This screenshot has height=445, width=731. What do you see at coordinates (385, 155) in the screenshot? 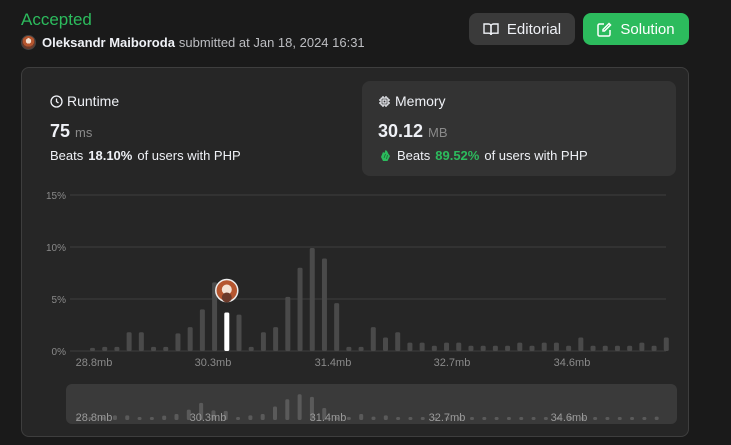
I see `clap-icon` at bounding box center [385, 155].